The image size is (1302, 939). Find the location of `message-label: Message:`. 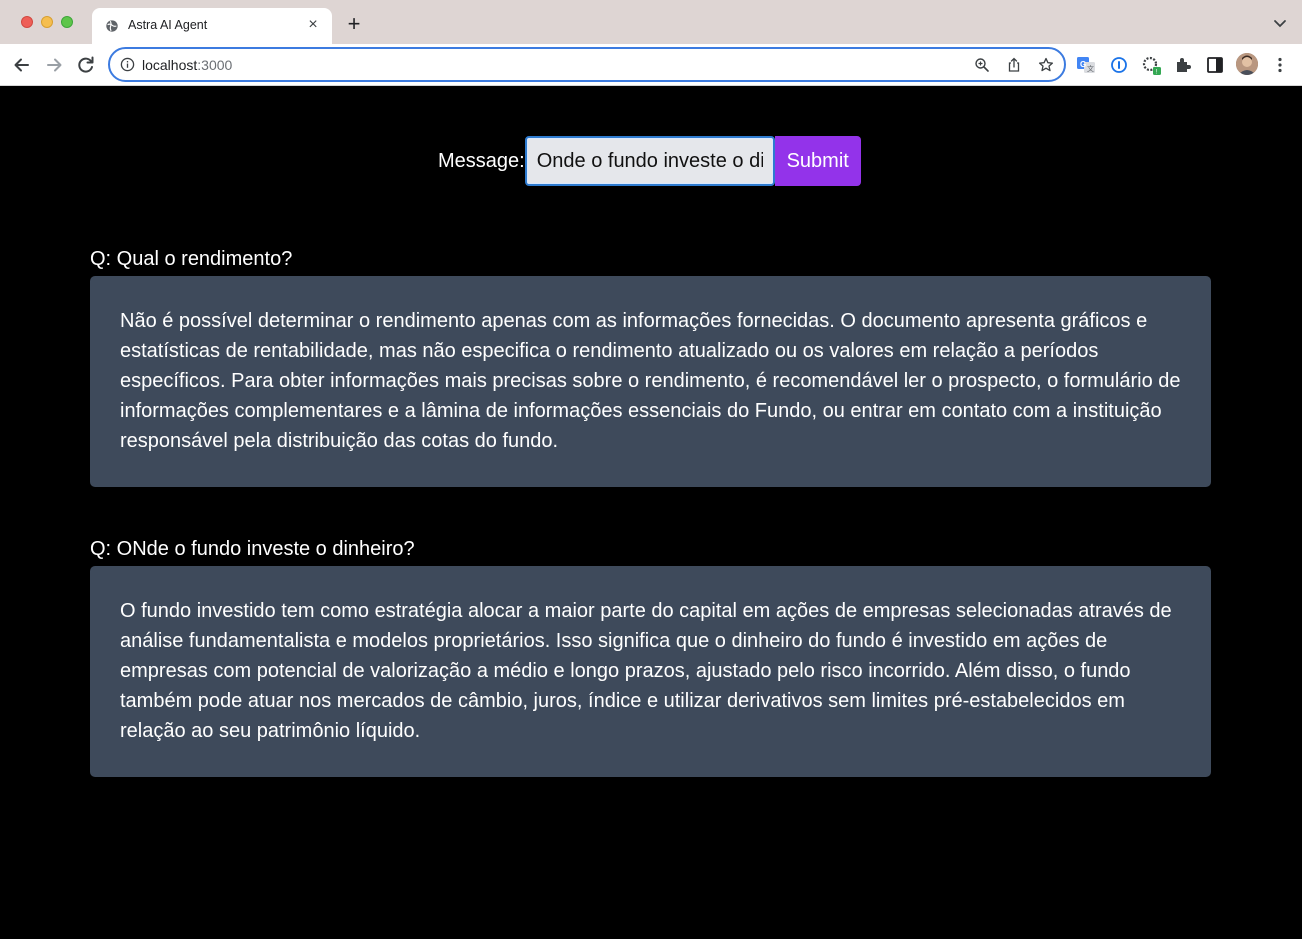

message-label: Message: is located at coordinates (481, 160).